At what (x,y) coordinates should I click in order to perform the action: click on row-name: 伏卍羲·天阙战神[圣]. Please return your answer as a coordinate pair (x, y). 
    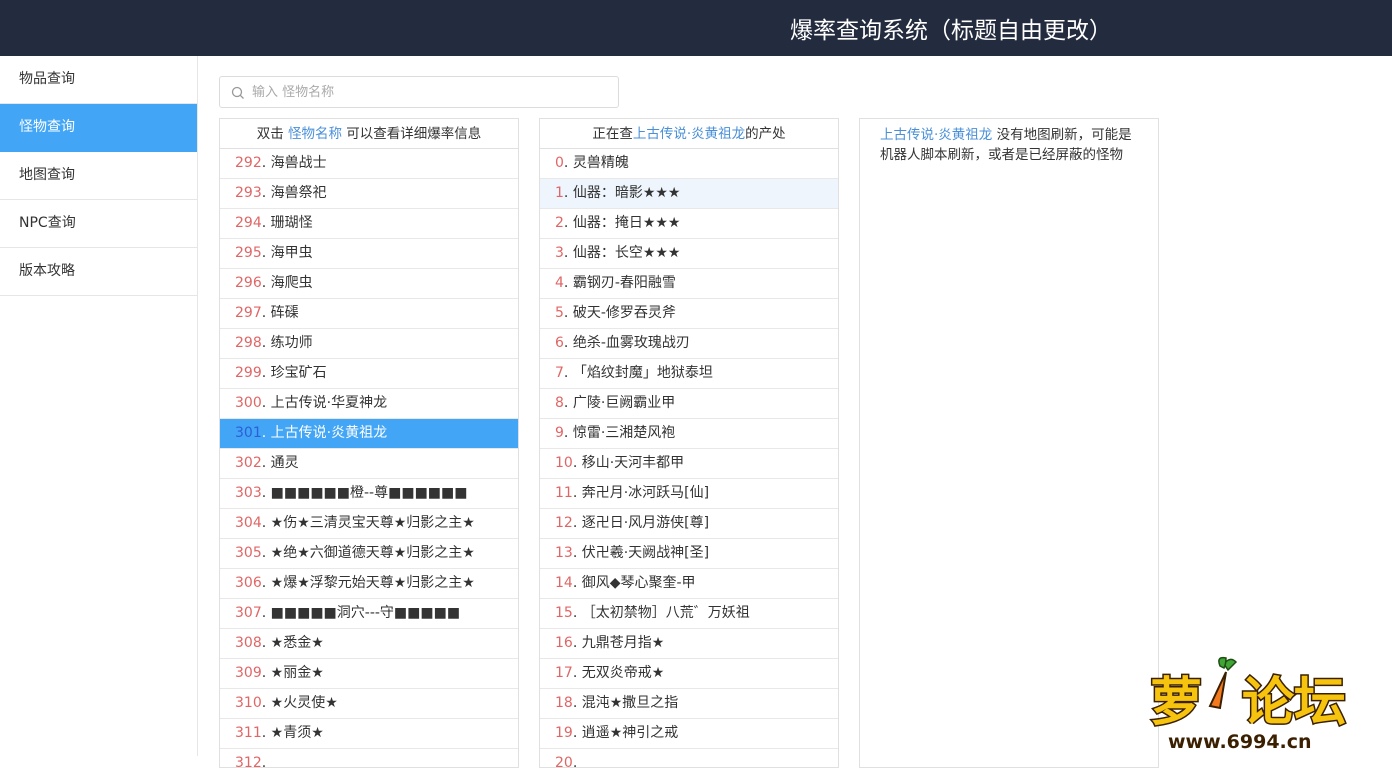
    Looking at the image, I should click on (645, 553).